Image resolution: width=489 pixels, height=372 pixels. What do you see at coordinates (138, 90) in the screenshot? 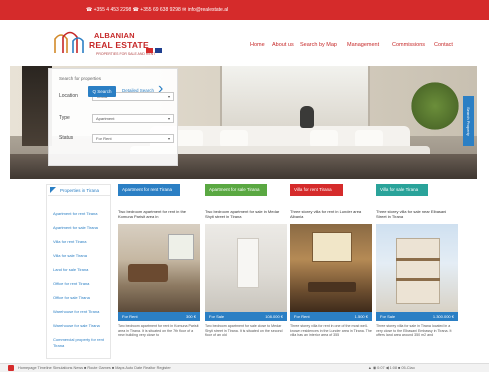
I see `detailed-search-link: Detailed Search` at bounding box center [138, 90].